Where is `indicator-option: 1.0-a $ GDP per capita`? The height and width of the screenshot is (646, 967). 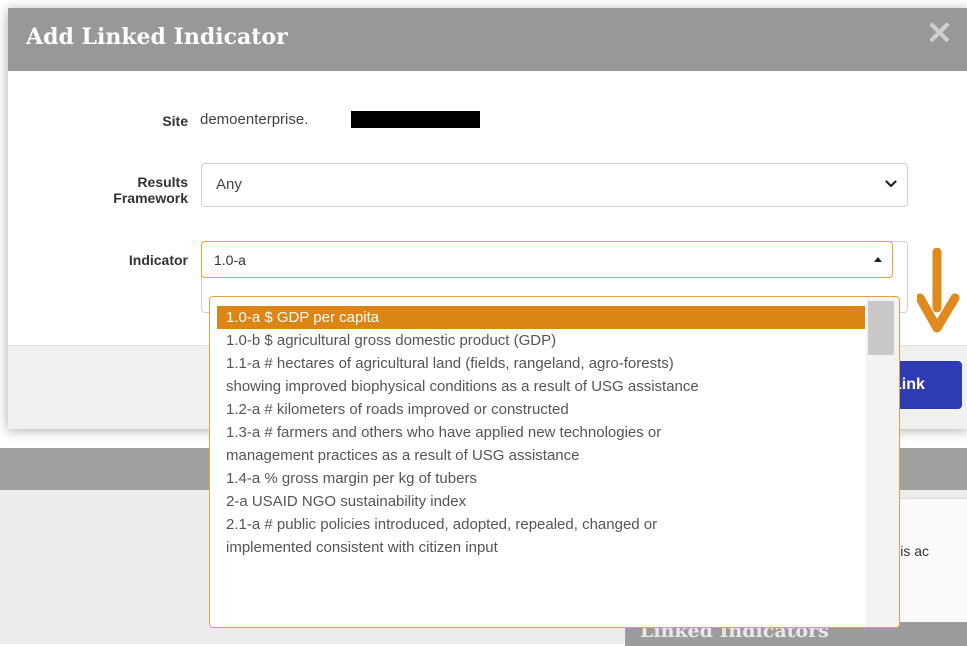 indicator-option: 1.0-a $ GDP per capita is located at coordinates (541, 317).